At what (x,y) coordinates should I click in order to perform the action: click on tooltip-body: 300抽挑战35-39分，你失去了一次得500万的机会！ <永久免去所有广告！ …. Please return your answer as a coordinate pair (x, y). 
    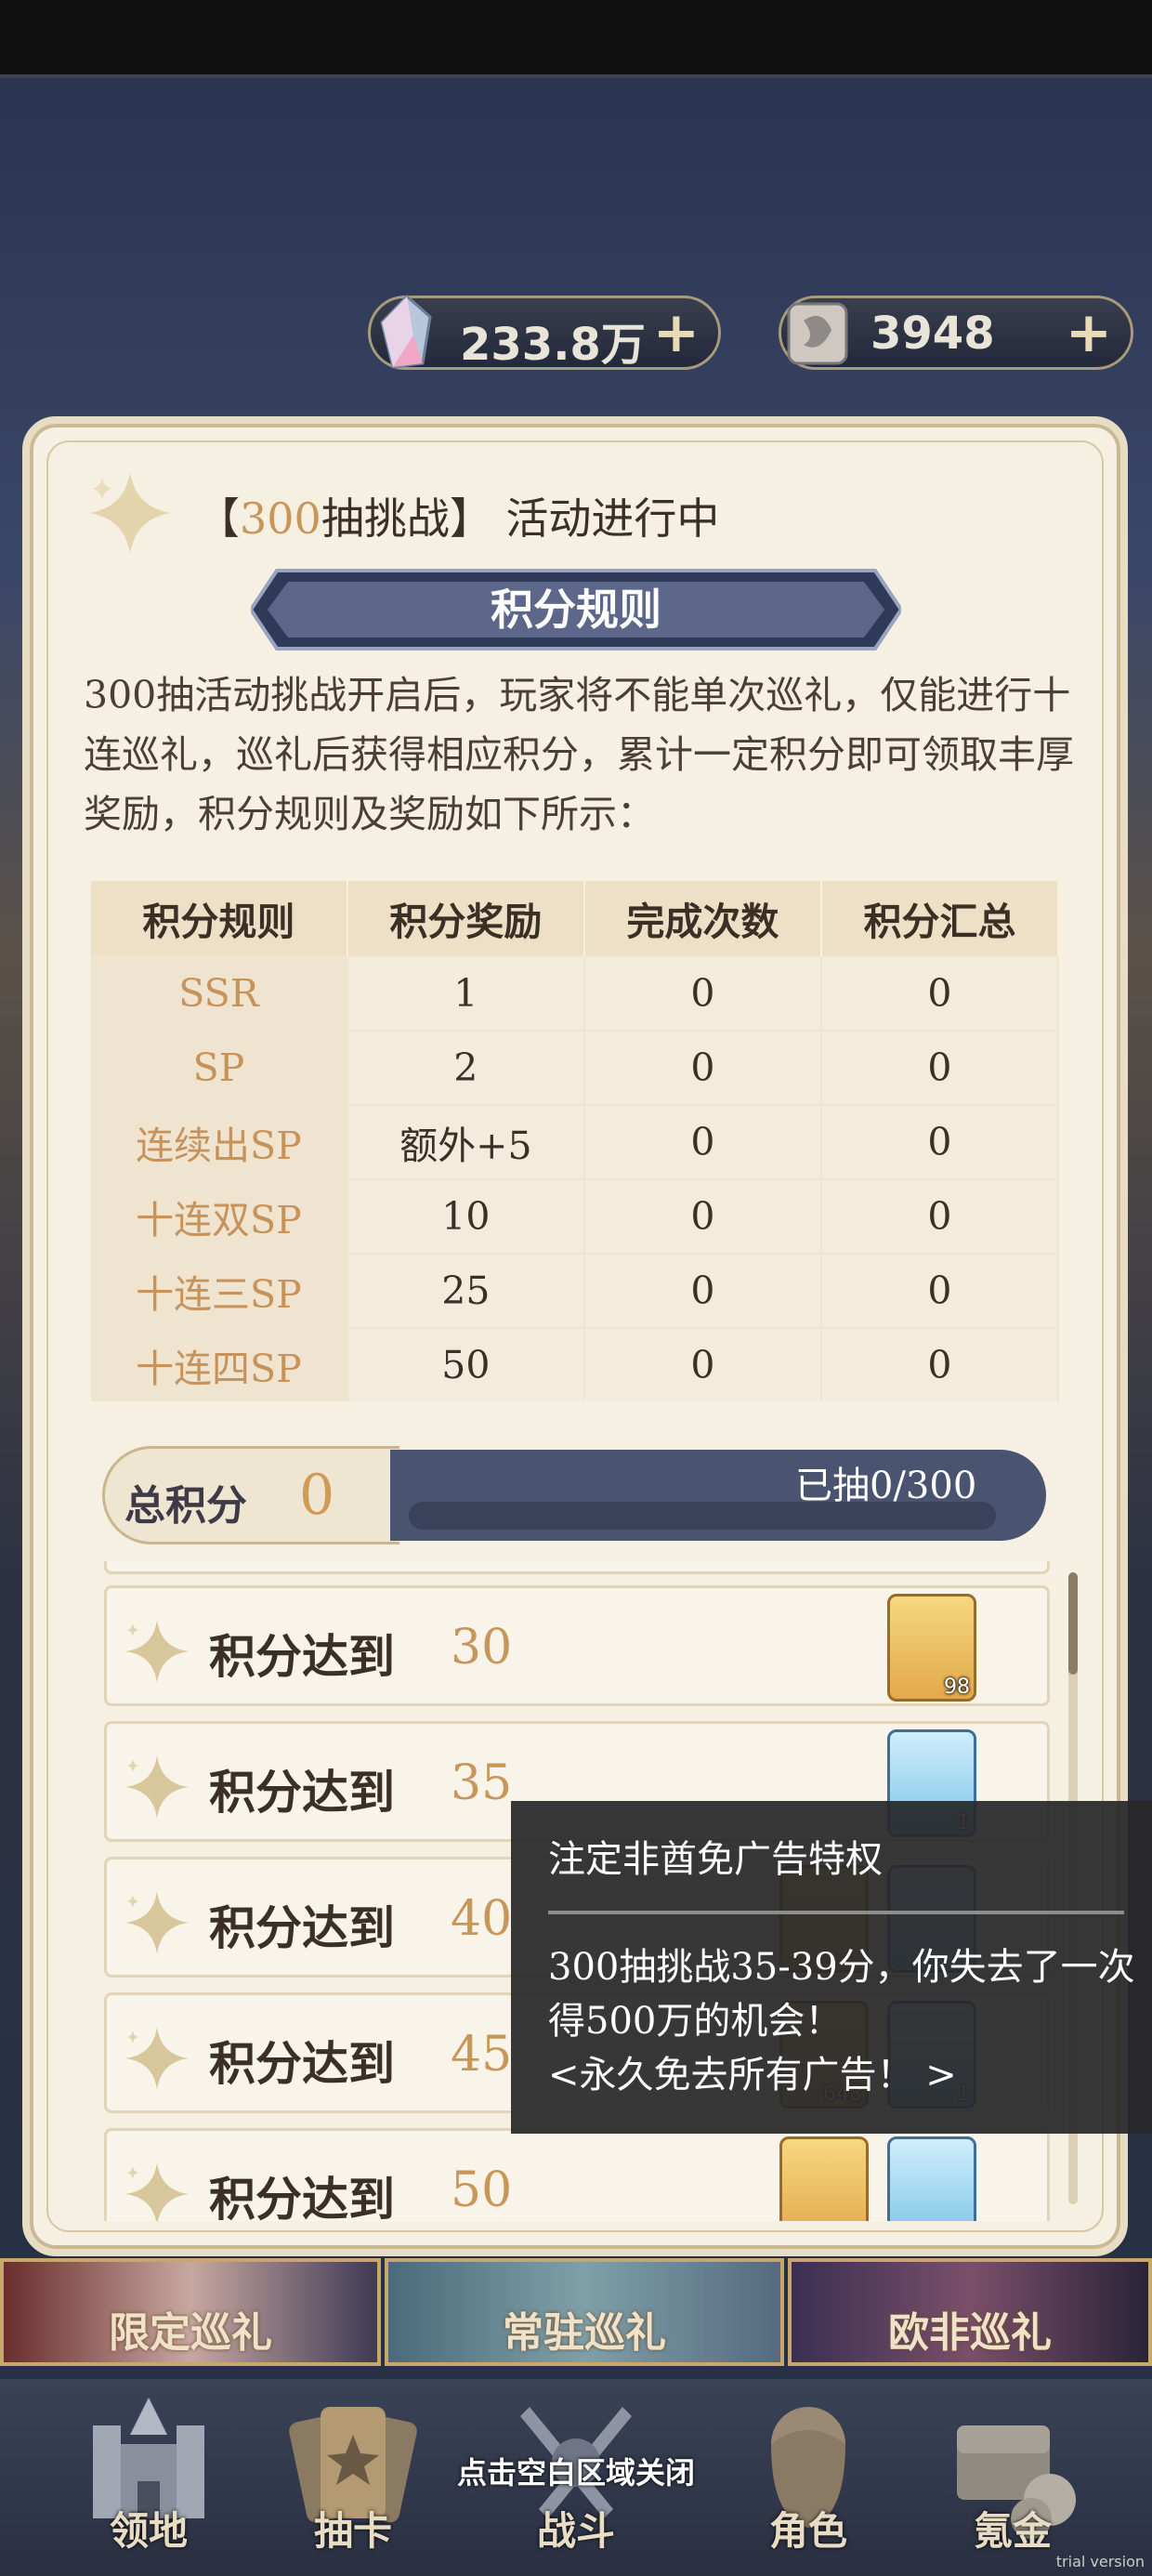
    Looking at the image, I should click on (845, 2021).